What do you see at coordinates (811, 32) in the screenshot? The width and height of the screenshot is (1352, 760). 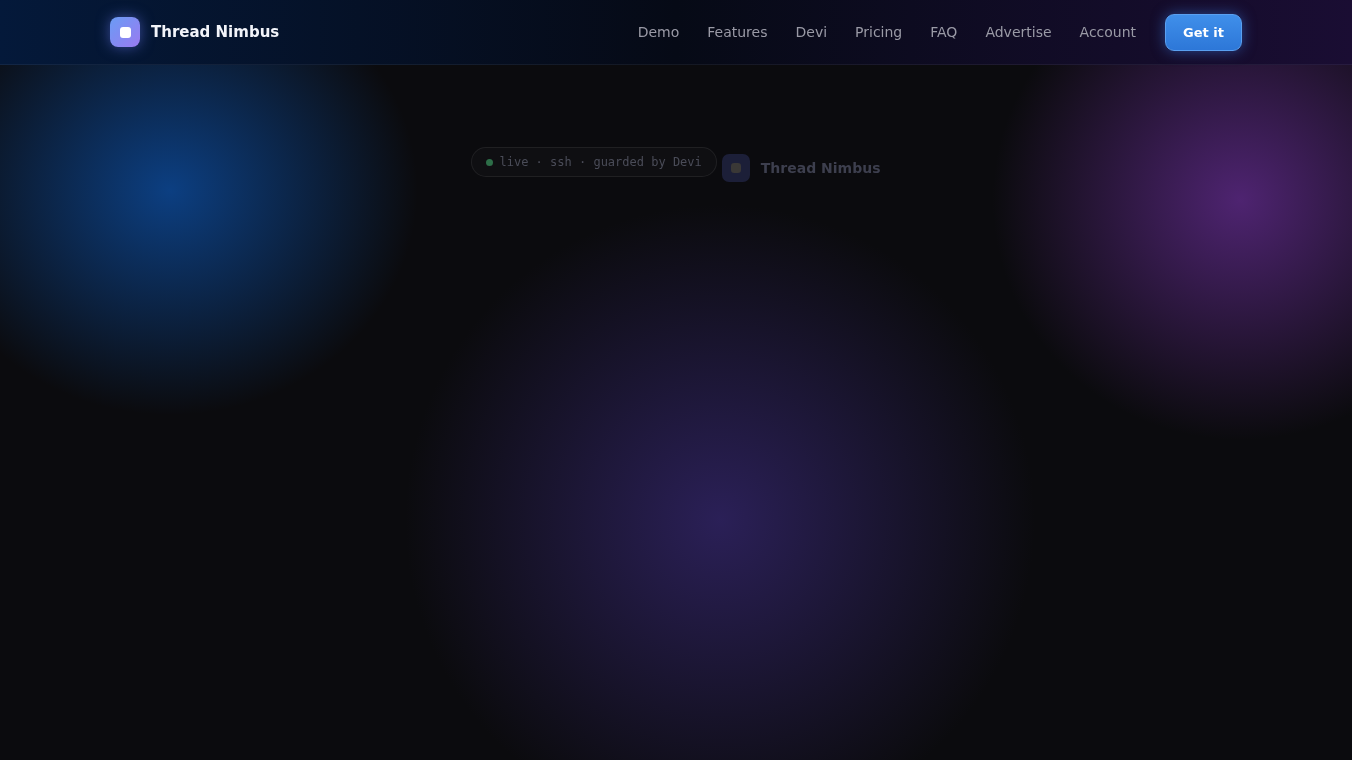 I see `nav-link: Devi` at bounding box center [811, 32].